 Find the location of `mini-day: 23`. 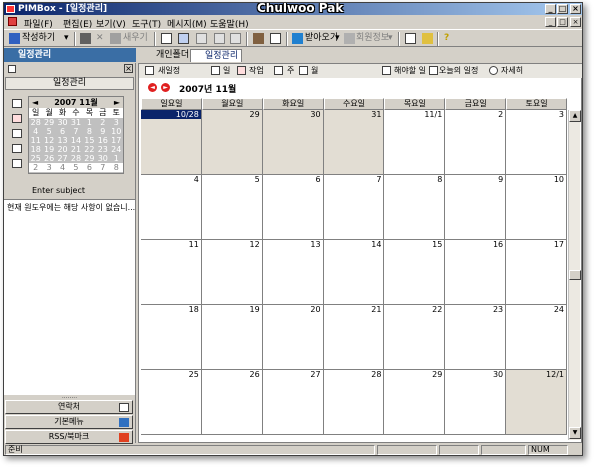

mini-day: 23 is located at coordinates (102, 149).